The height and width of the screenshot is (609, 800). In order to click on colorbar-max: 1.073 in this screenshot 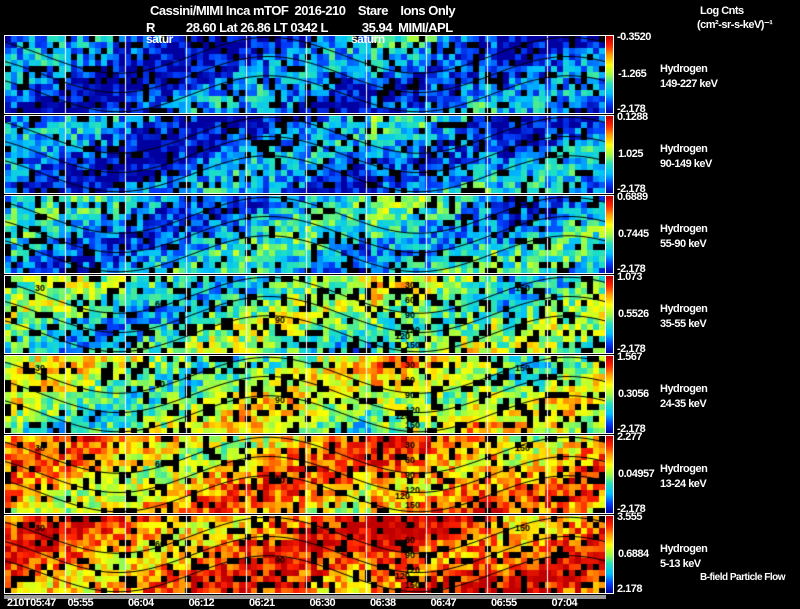, I will do `click(630, 277)`.